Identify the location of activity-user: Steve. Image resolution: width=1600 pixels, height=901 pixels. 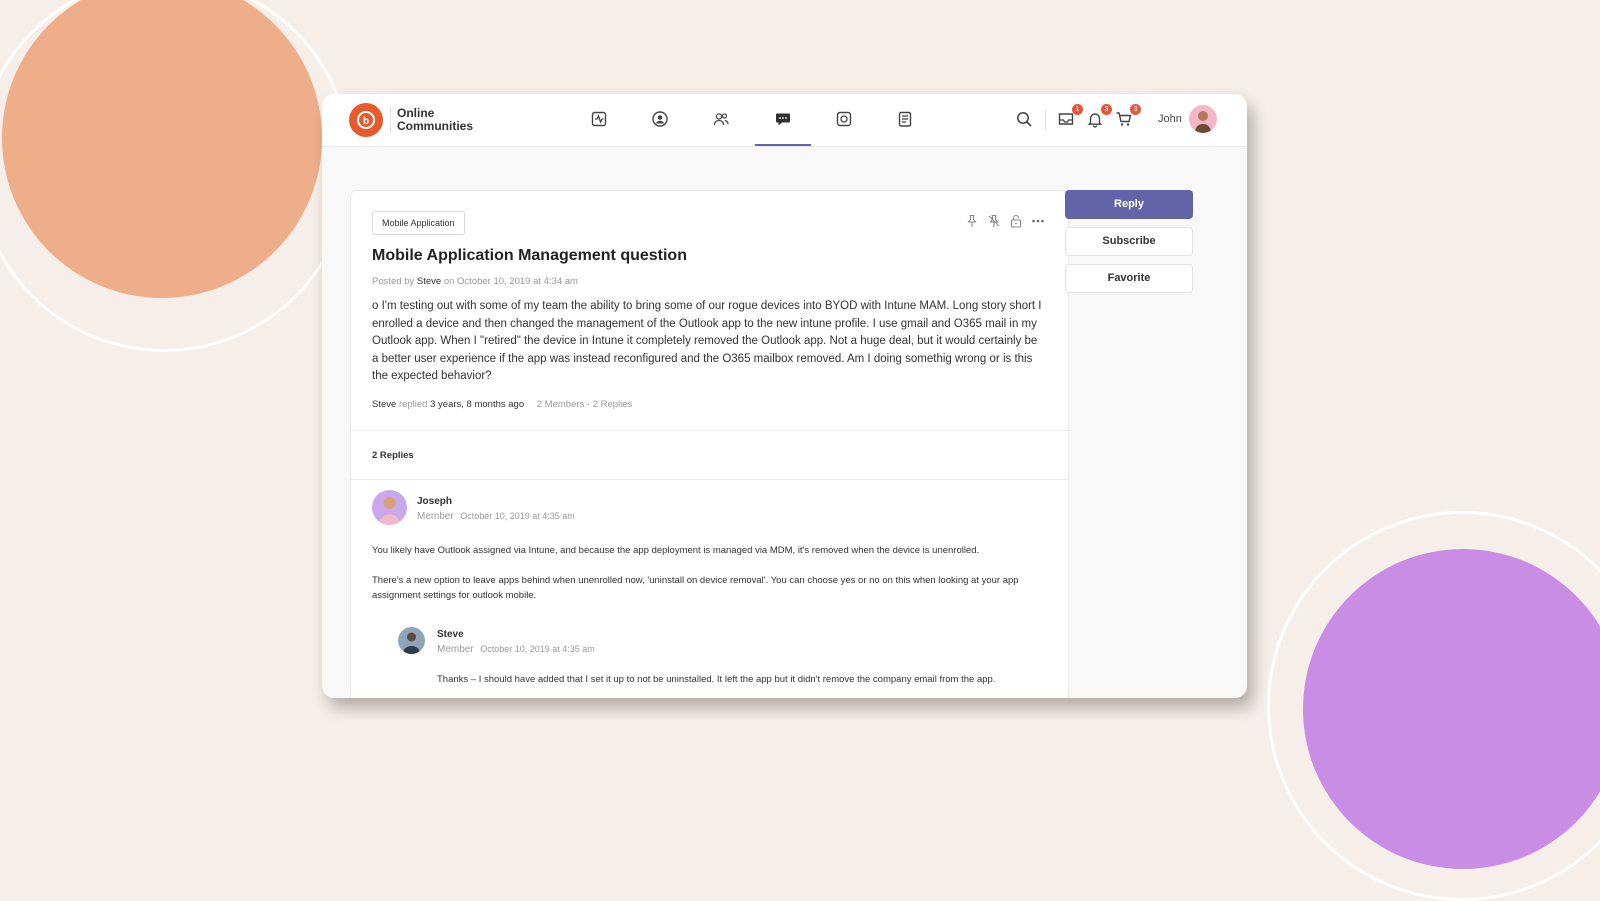
(384, 404).